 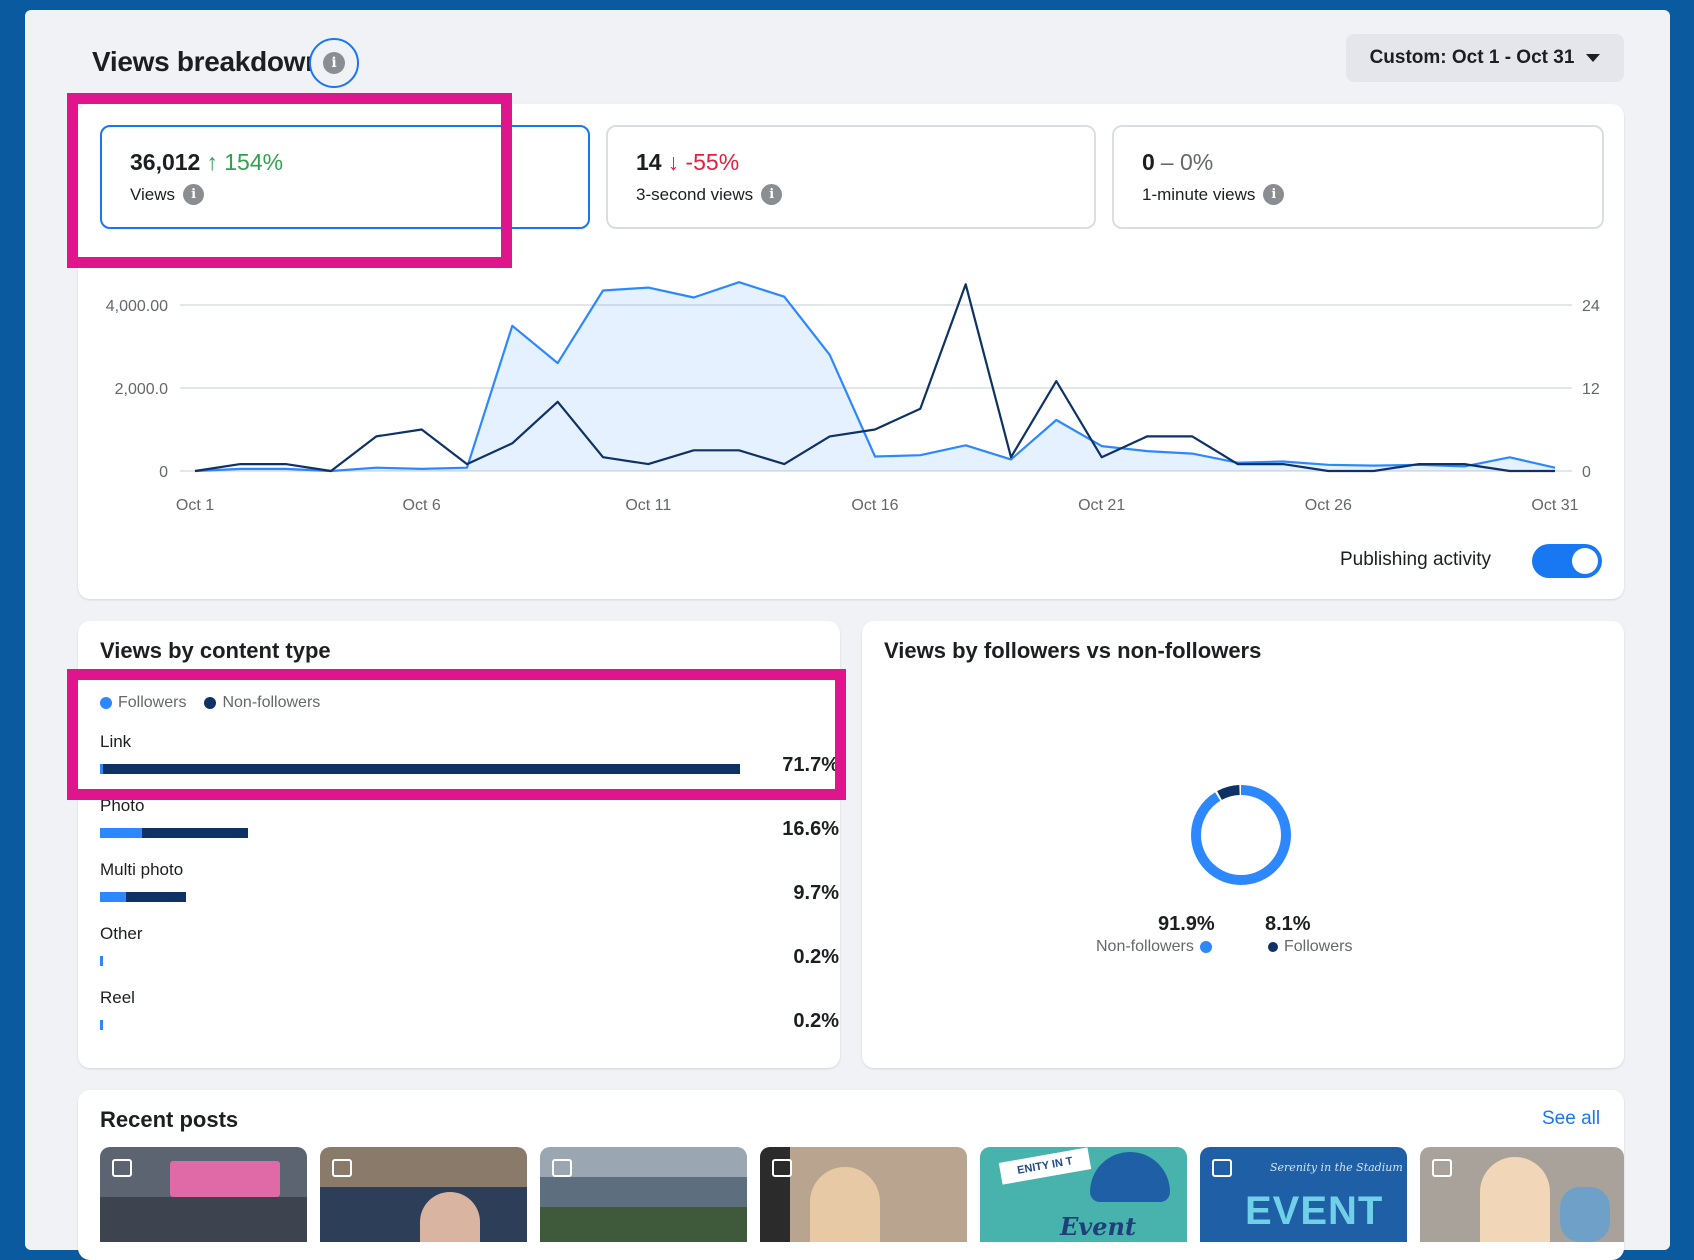 I want to click on followers-legend: Followers, so click(x=1310, y=947).